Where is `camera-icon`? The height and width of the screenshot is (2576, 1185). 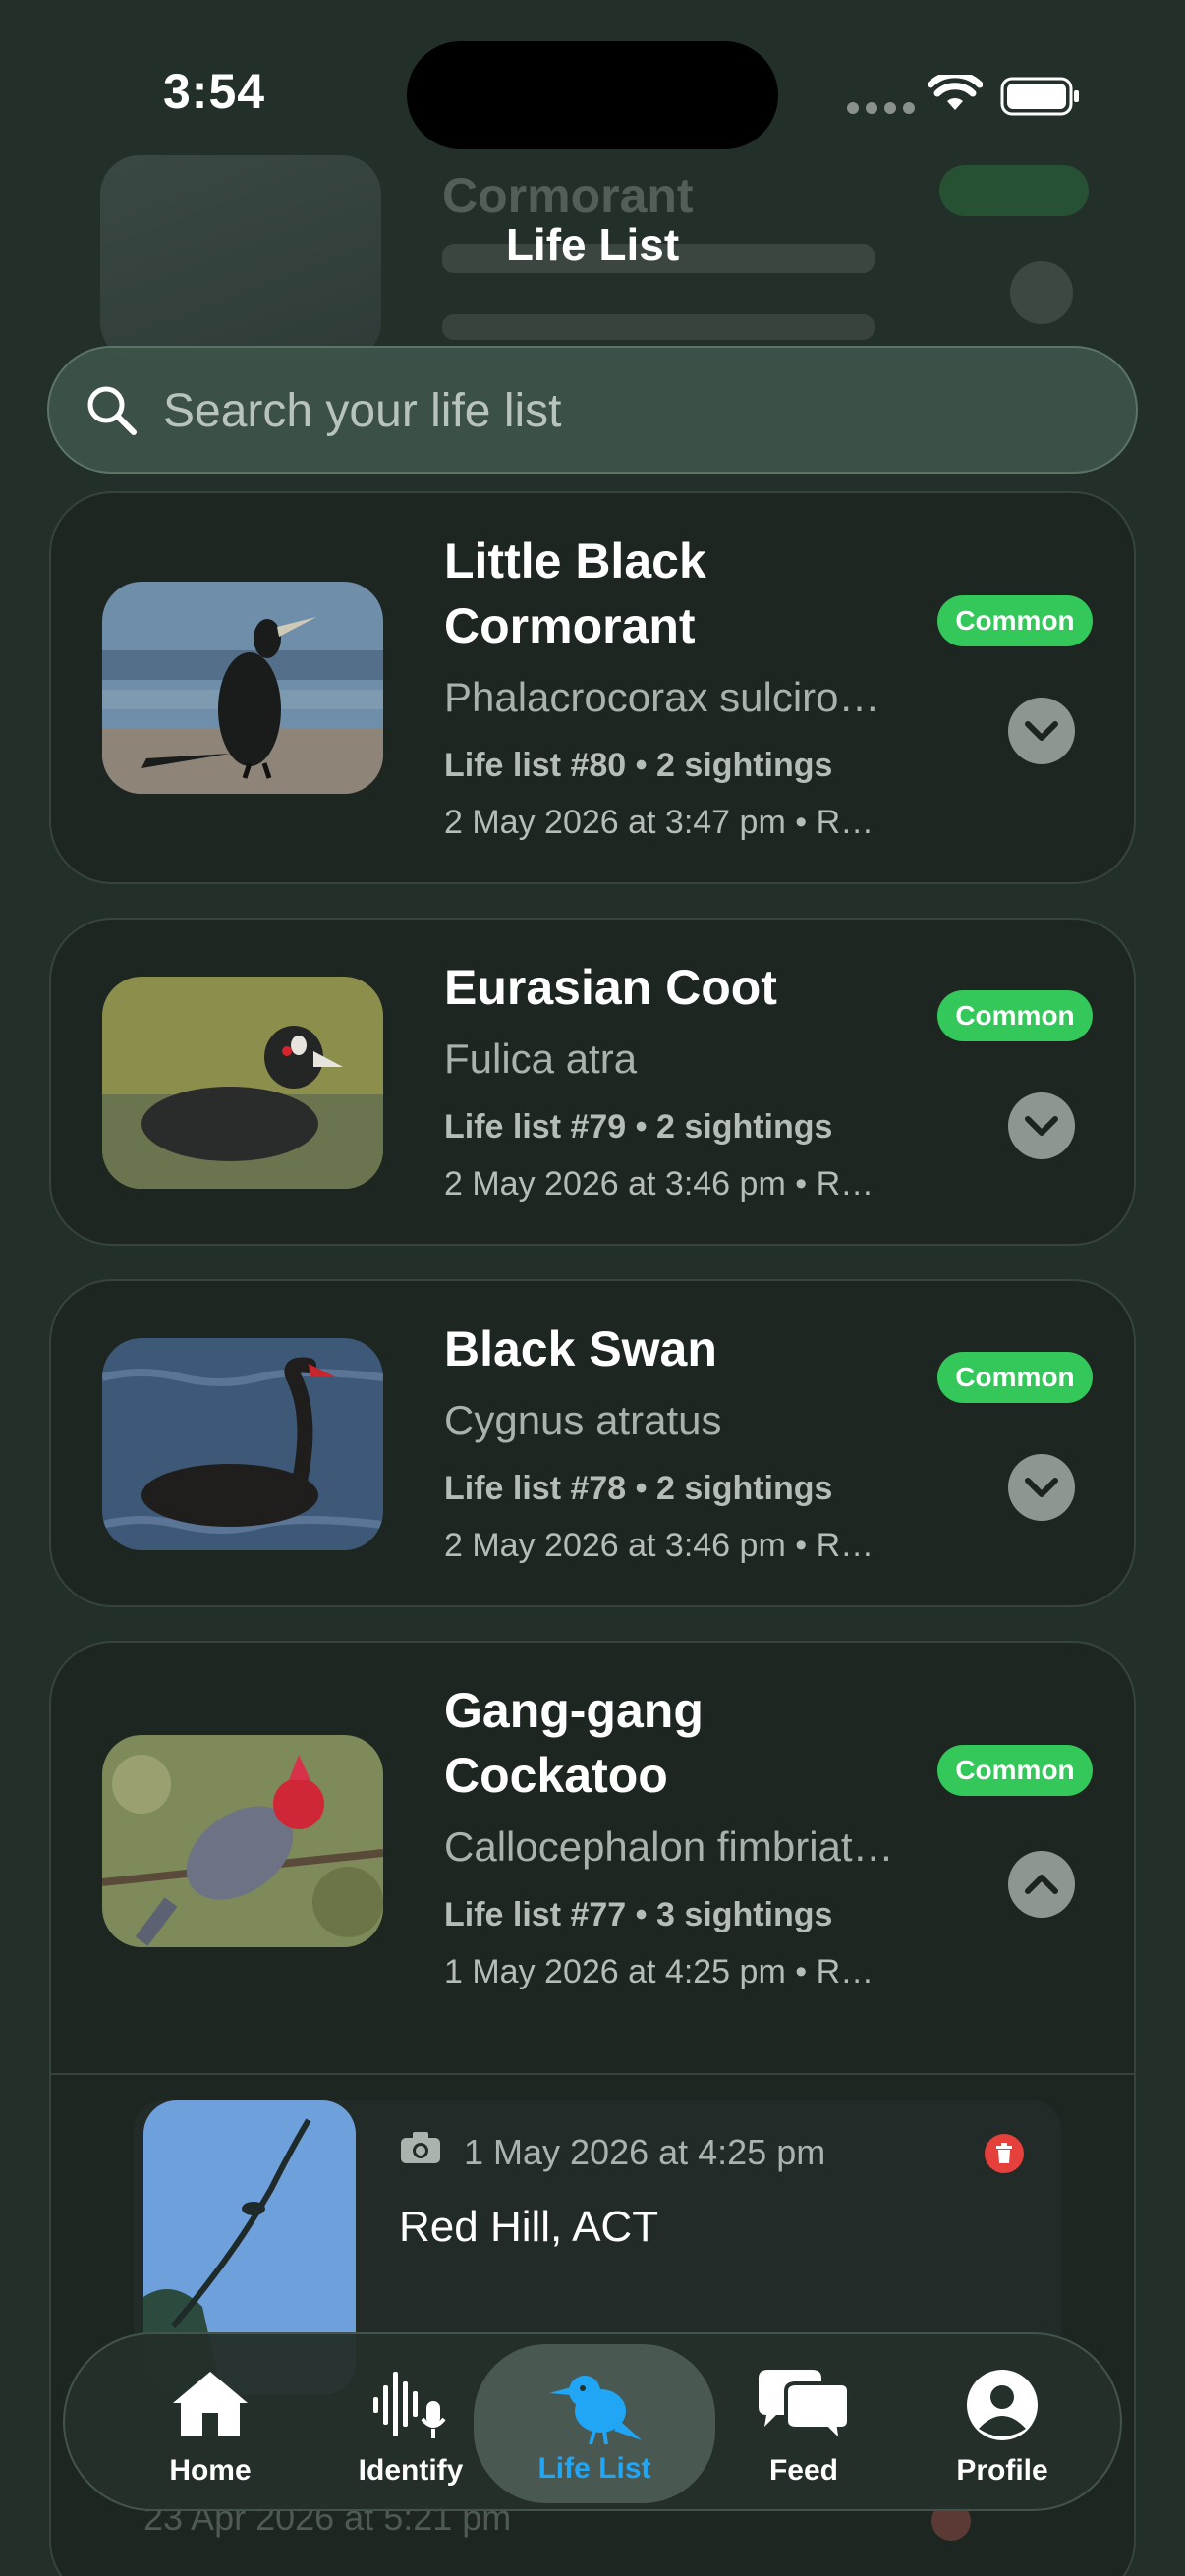
camera-icon is located at coordinates (421, 2147).